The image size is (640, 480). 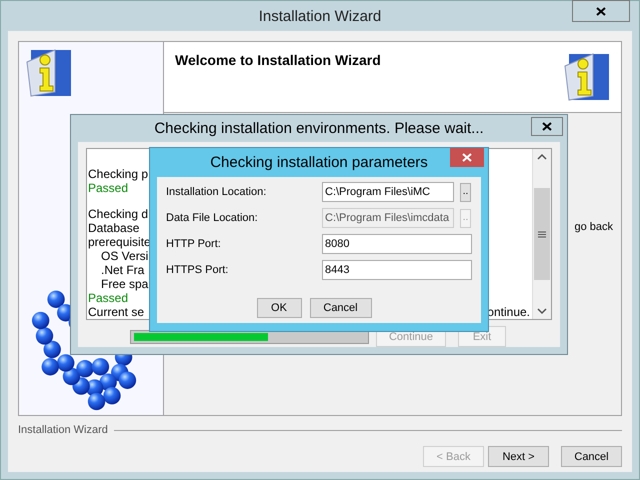 What do you see at coordinates (397, 244) in the screenshot?
I see `text-field: 8080` at bounding box center [397, 244].